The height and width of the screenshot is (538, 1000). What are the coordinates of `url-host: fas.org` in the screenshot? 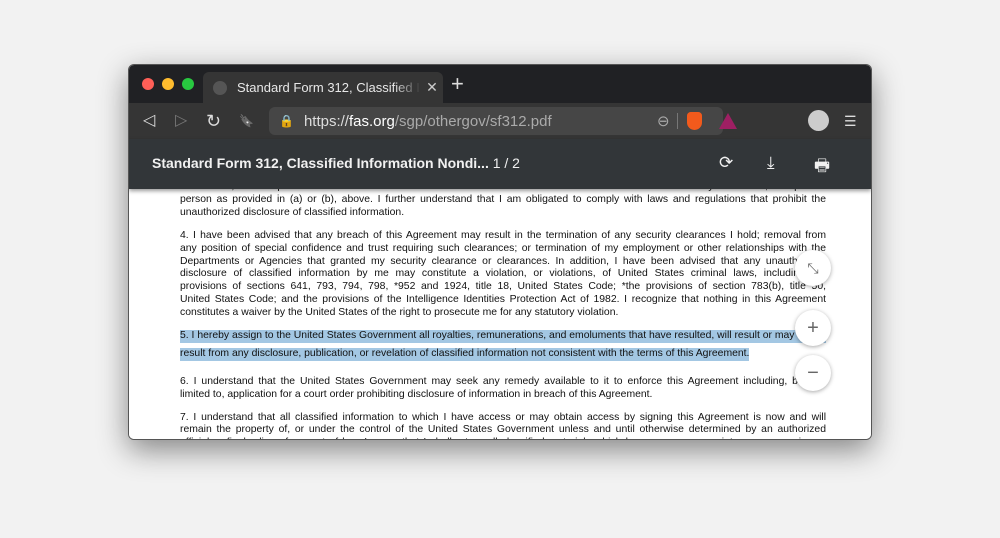 It's located at (371, 121).